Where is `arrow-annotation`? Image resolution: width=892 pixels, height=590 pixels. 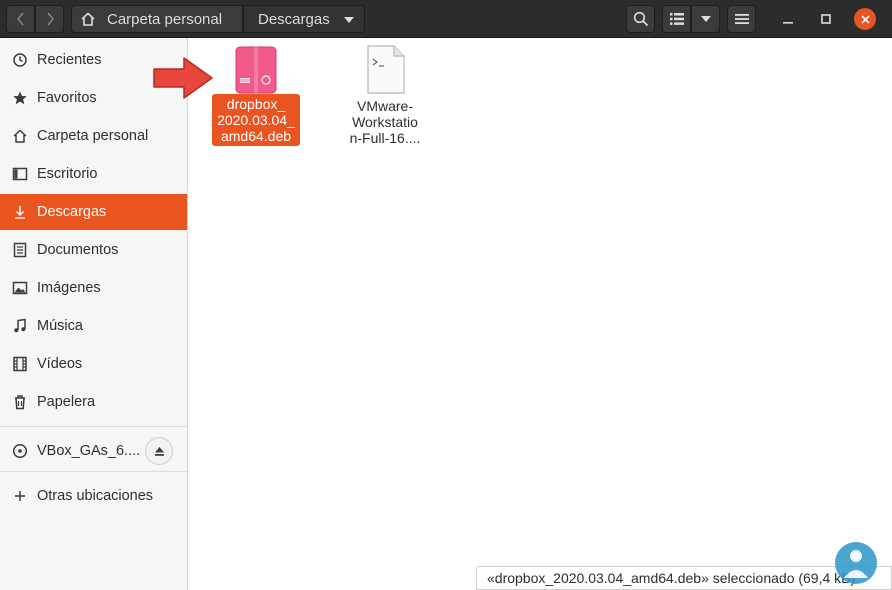
arrow-annotation is located at coordinates (183, 78).